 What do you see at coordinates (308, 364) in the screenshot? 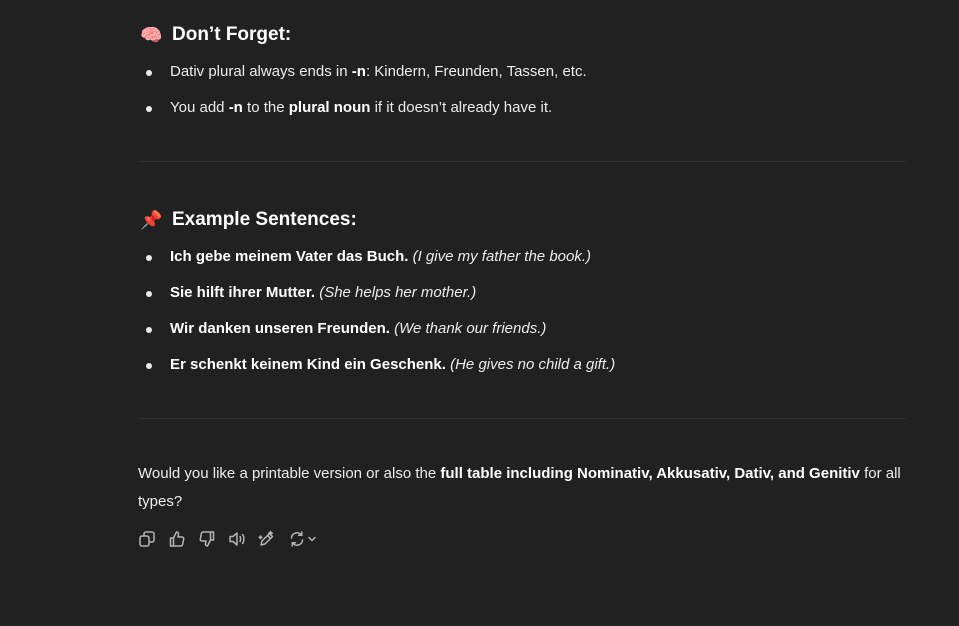
I see `german-sentence: Er schenkt keinem Kind ein Geschenk.` at bounding box center [308, 364].